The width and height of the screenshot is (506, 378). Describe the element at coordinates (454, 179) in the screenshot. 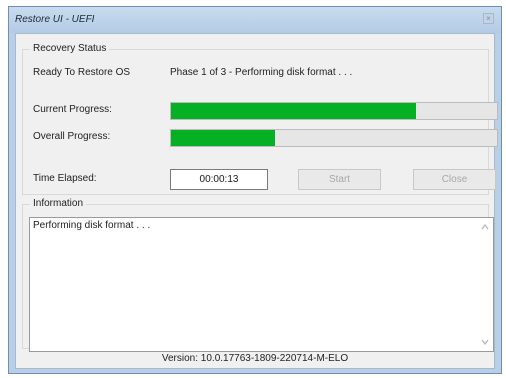

I see `close-button: Close` at that location.